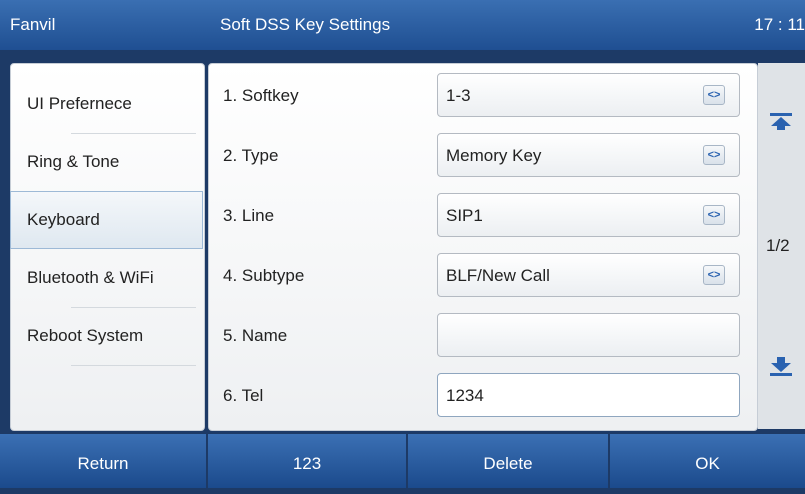 The width and height of the screenshot is (805, 494). What do you see at coordinates (106, 220) in the screenshot?
I see `sidebar-item-keyboard: Keyboard` at bounding box center [106, 220].